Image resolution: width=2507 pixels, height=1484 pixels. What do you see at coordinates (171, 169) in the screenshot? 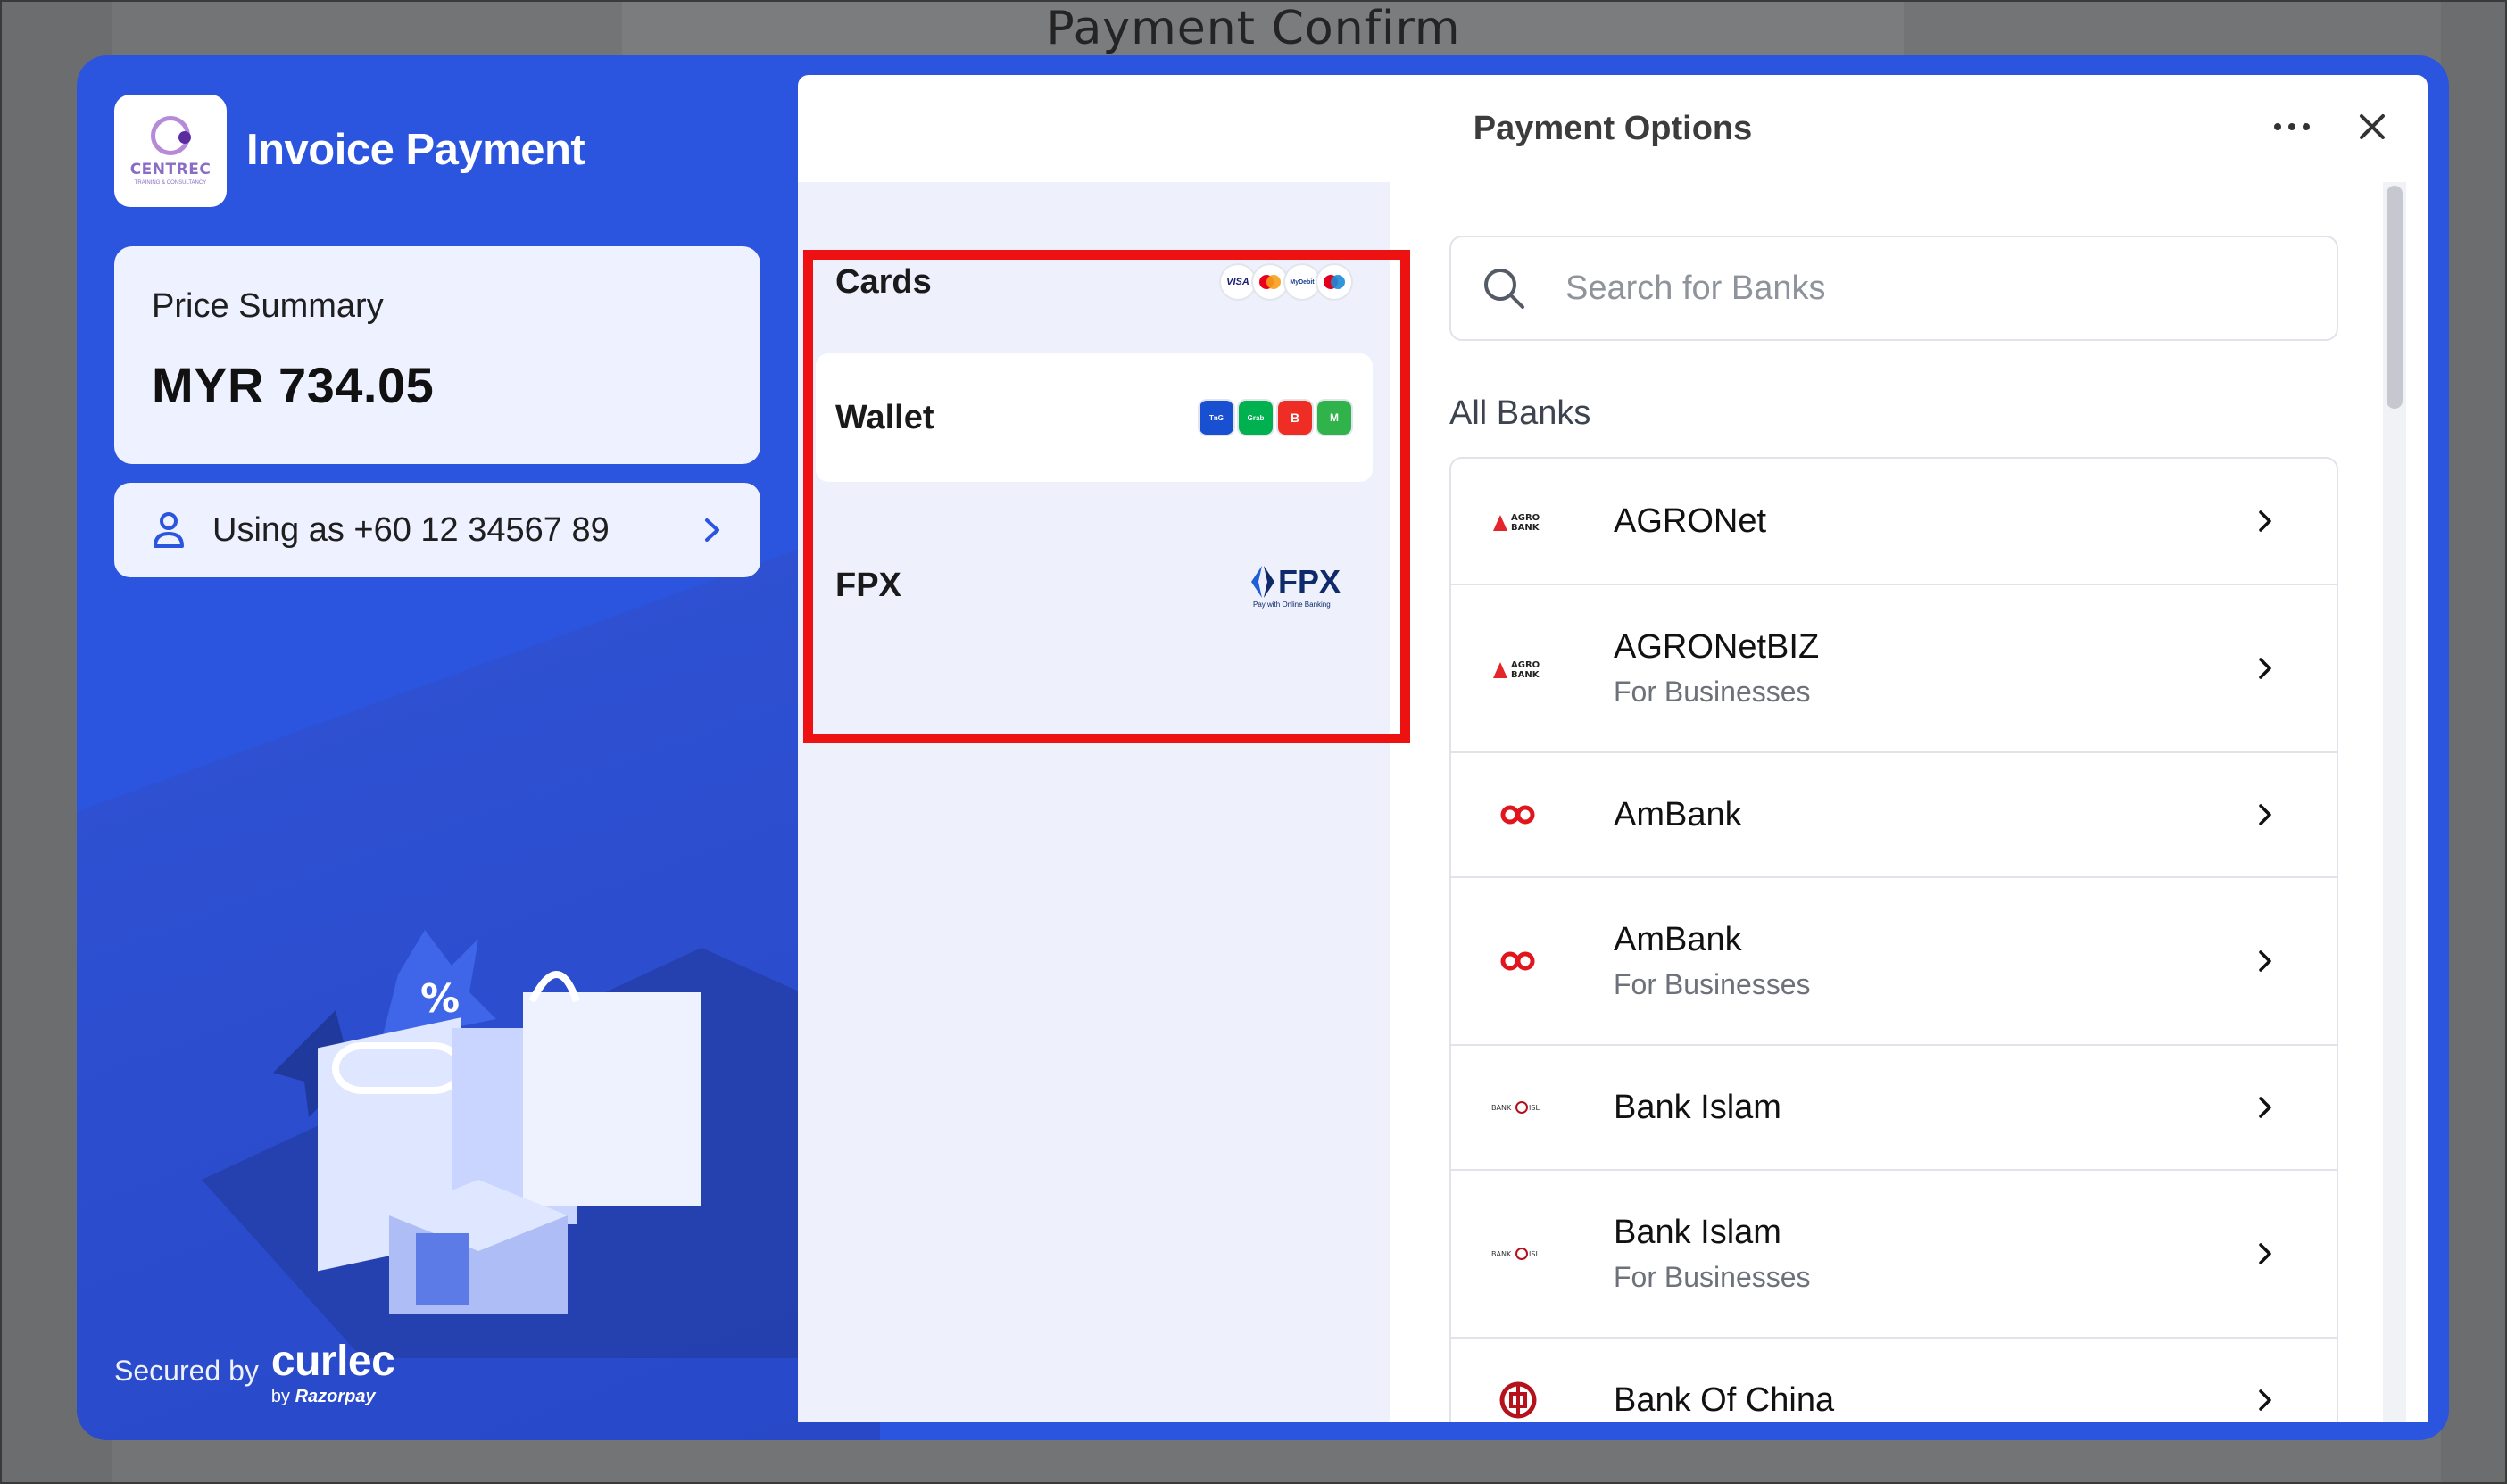
I see `merchant-logo-text: CENTREC` at bounding box center [171, 169].